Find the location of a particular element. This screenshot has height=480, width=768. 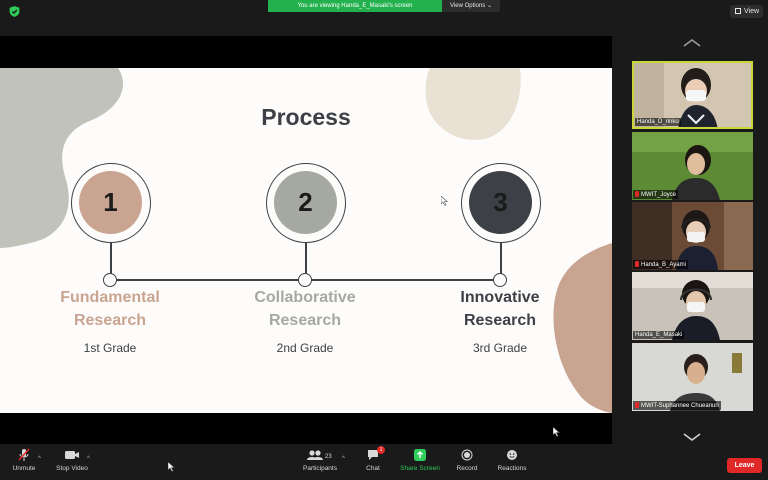

reactions-label: Reactions is located at coordinates (512, 468).